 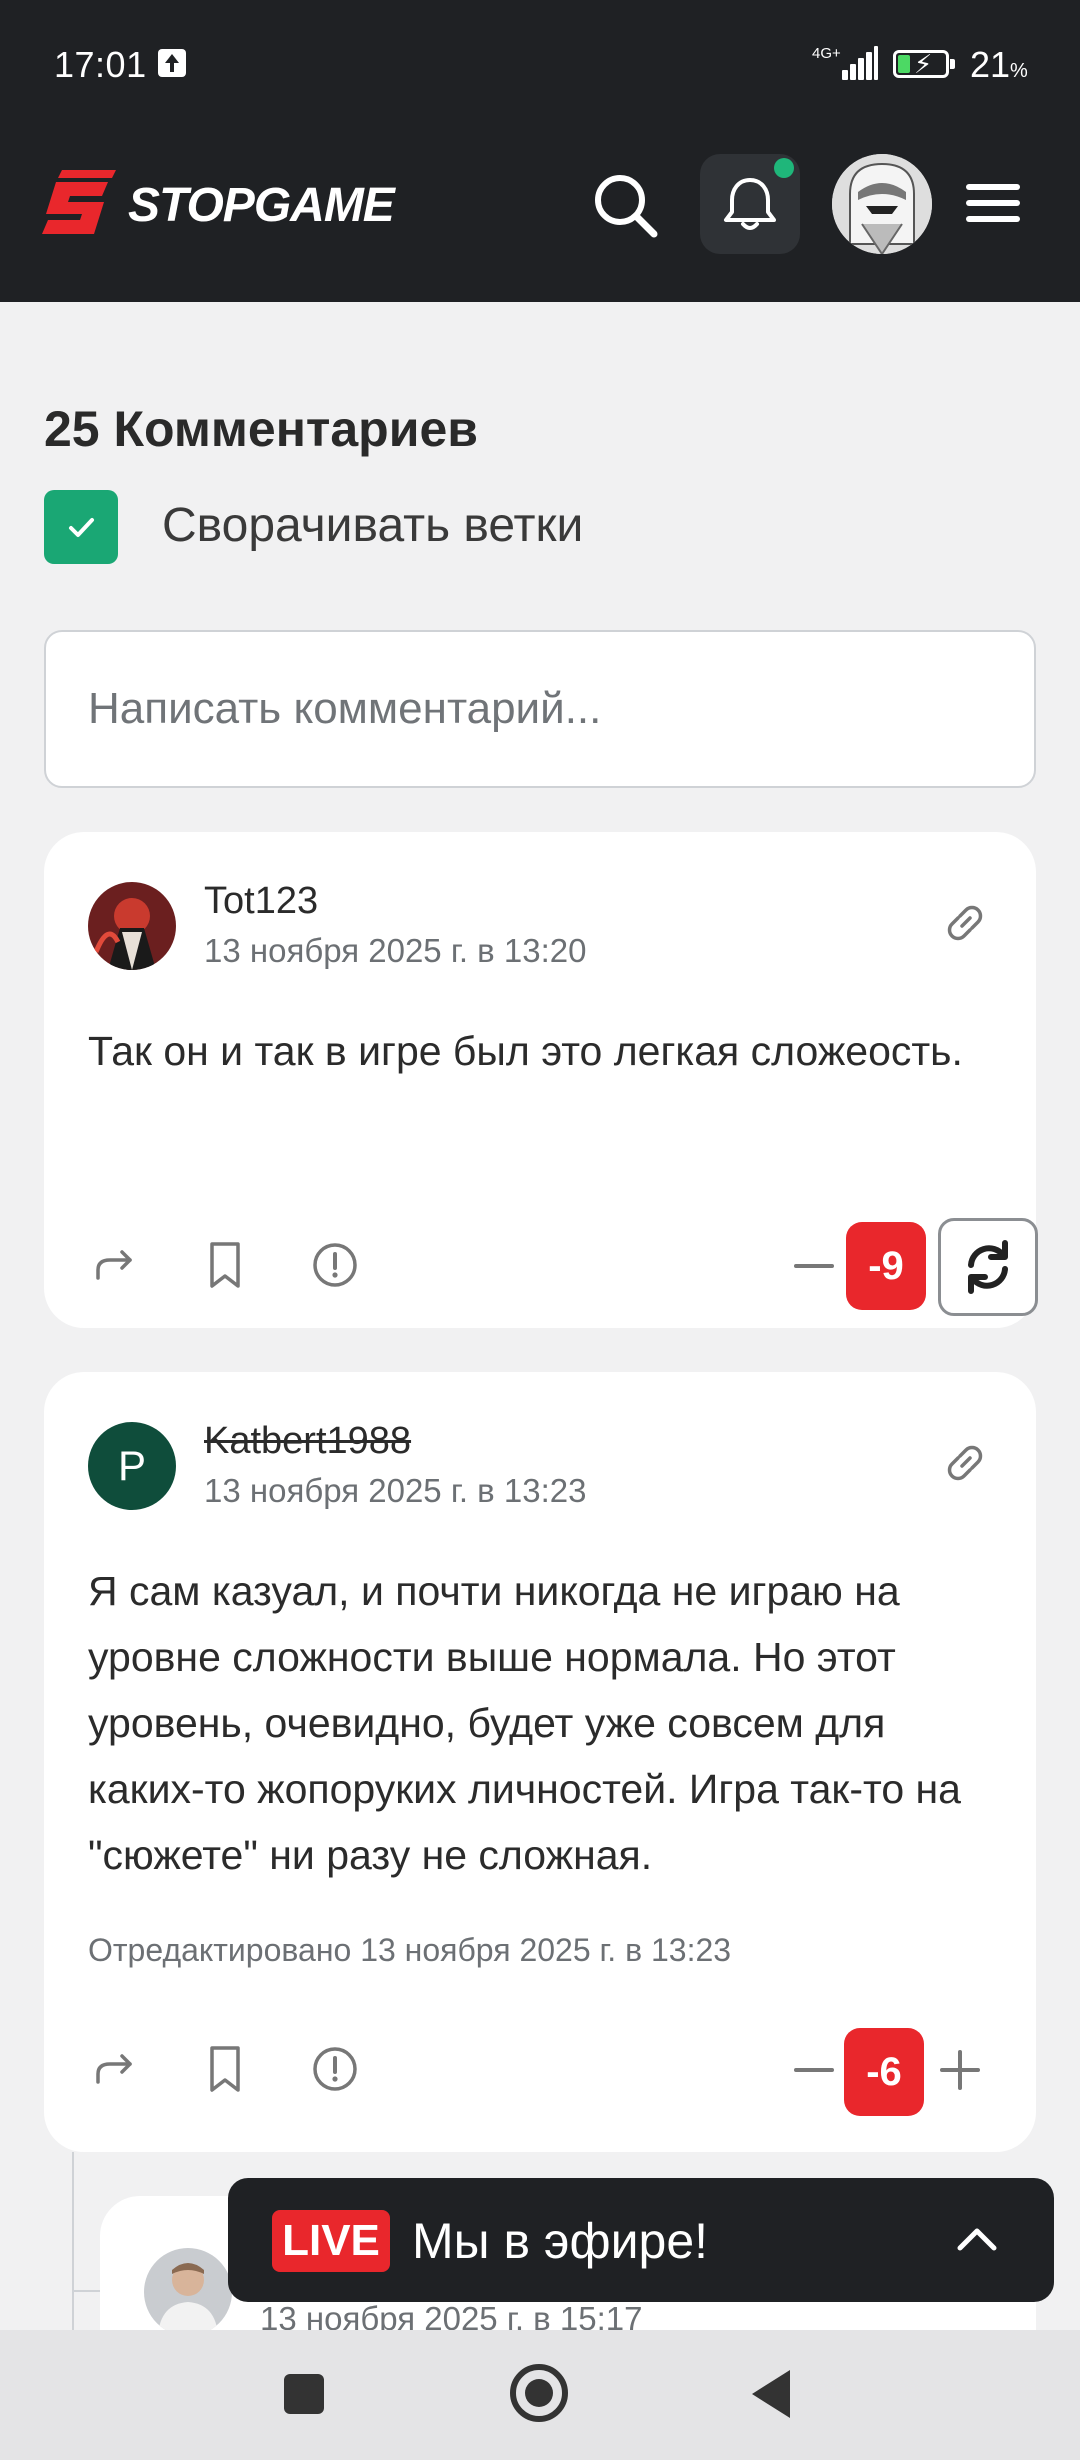 I want to click on upload-icon, so click(x=172, y=63).